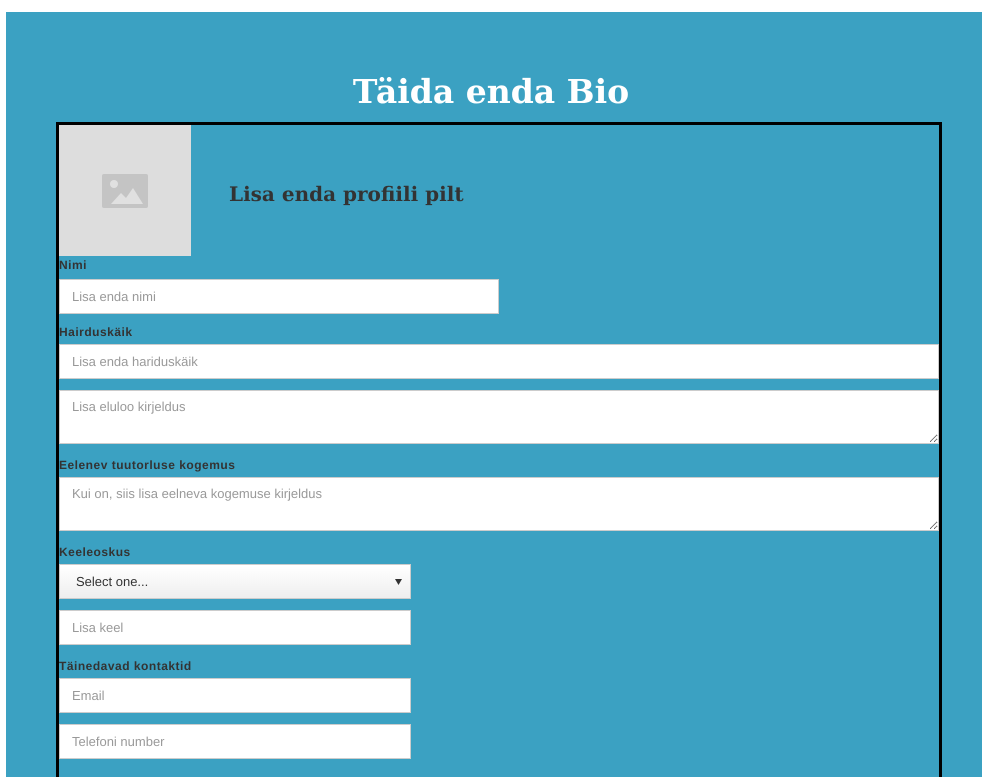 The height and width of the screenshot is (777, 982). What do you see at coordinates (126, 666) in the screenshot?
I see `field-label: Täinedavad kontaktid` at bounding box center [126, 666].